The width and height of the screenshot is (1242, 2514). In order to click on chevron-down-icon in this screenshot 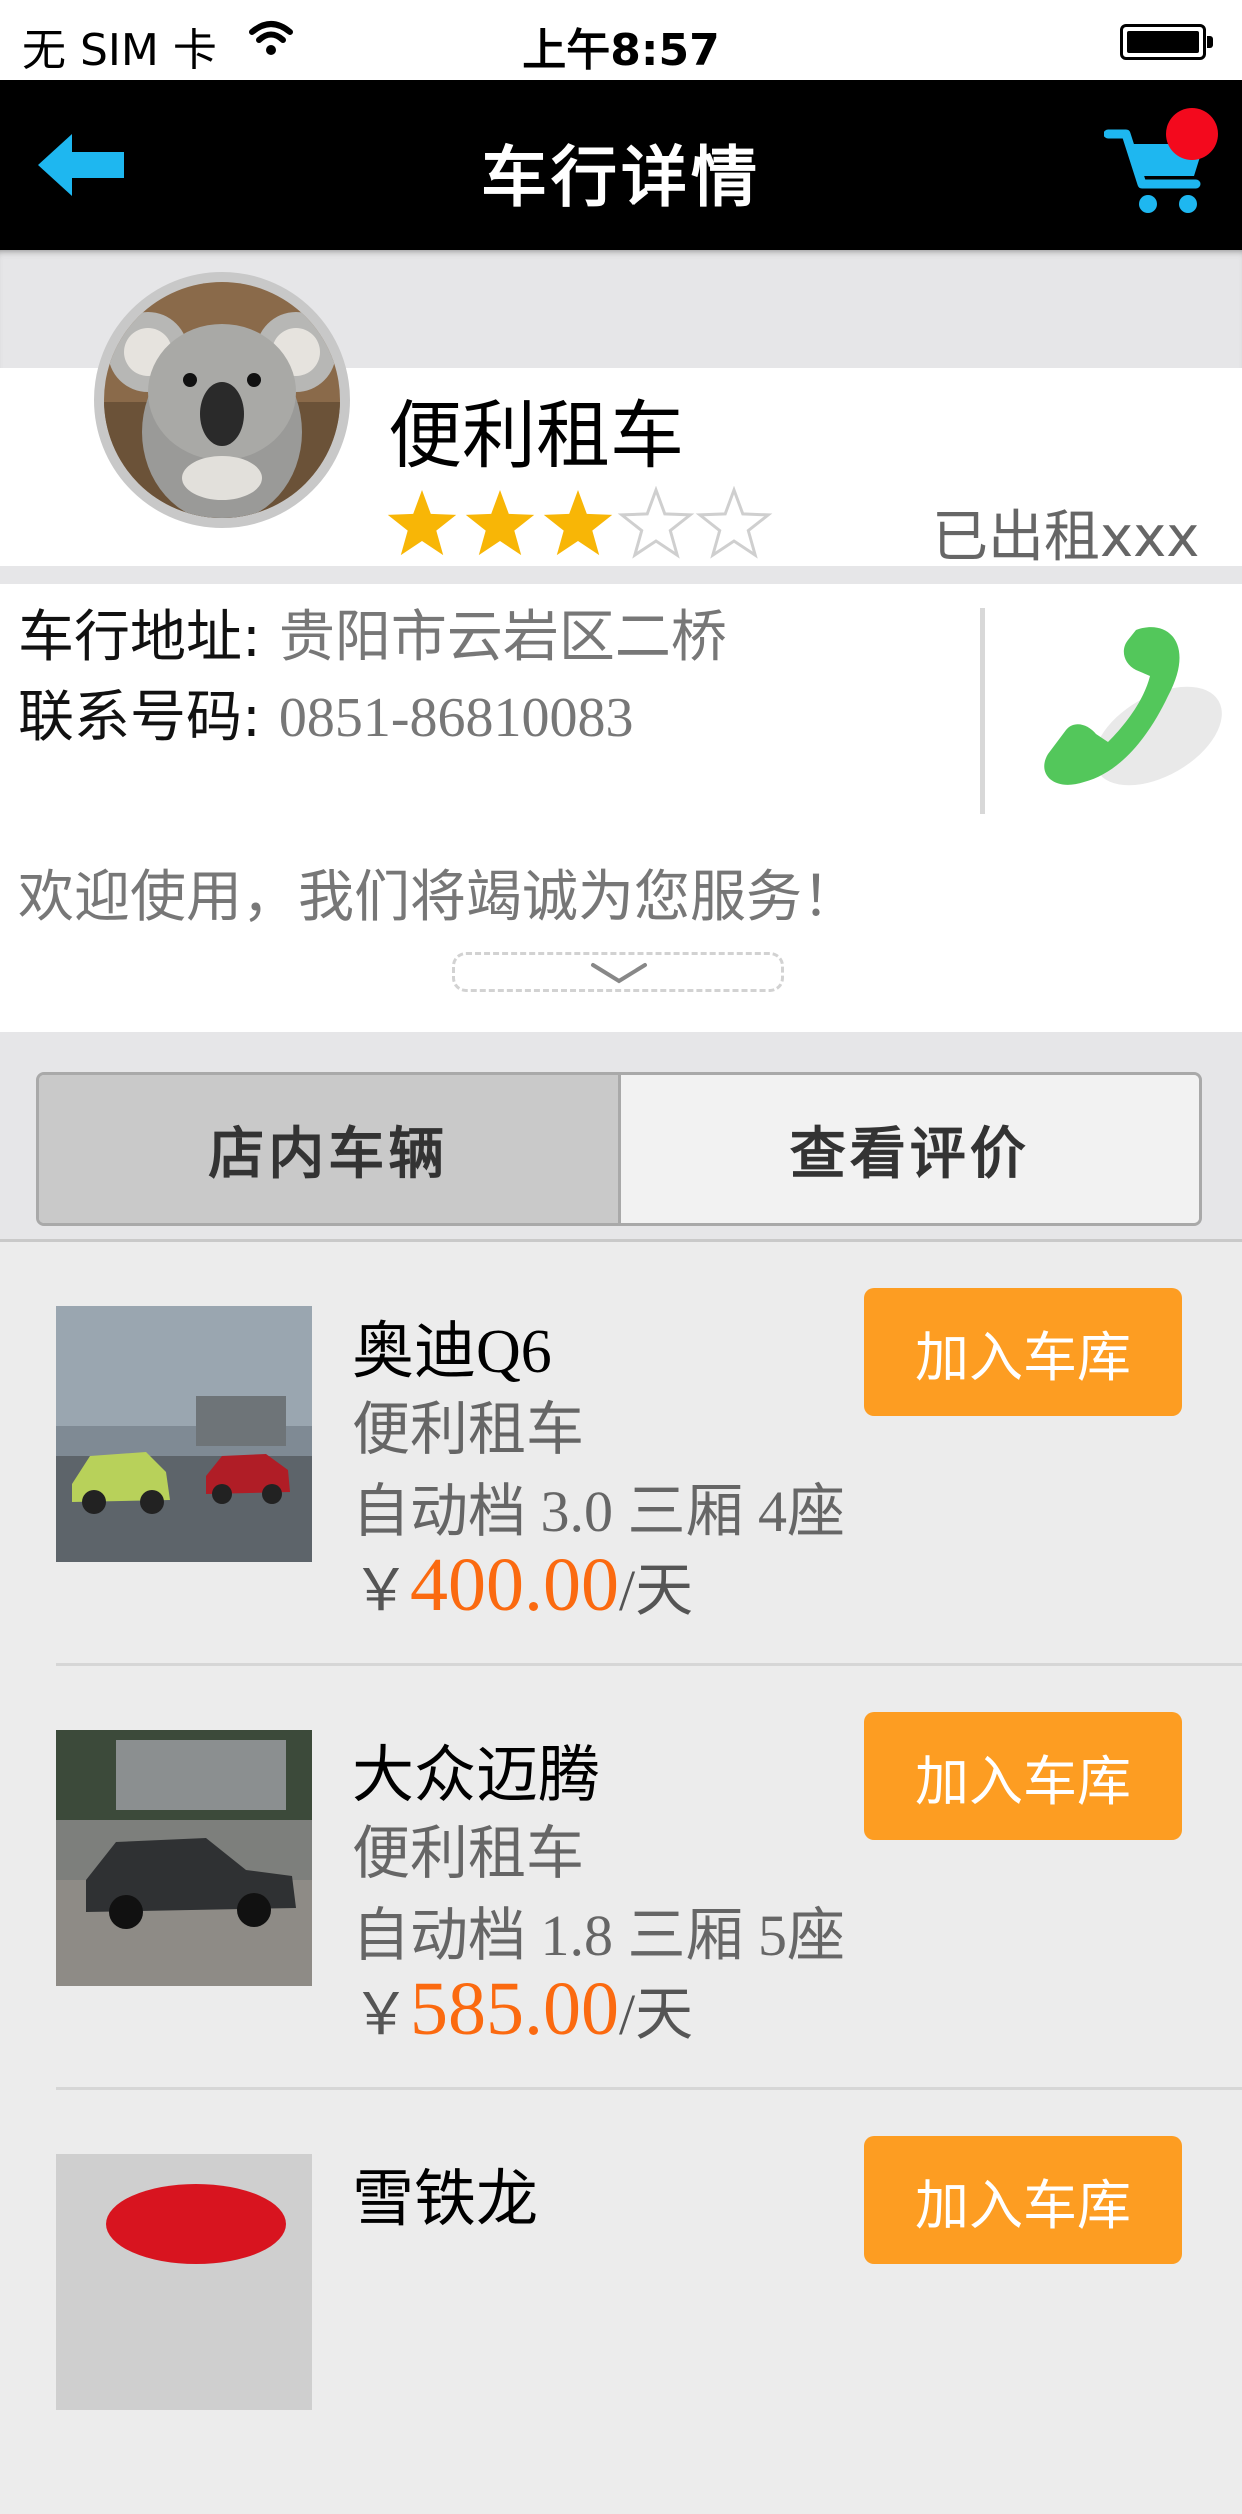, I will do `click(619, 973)`.